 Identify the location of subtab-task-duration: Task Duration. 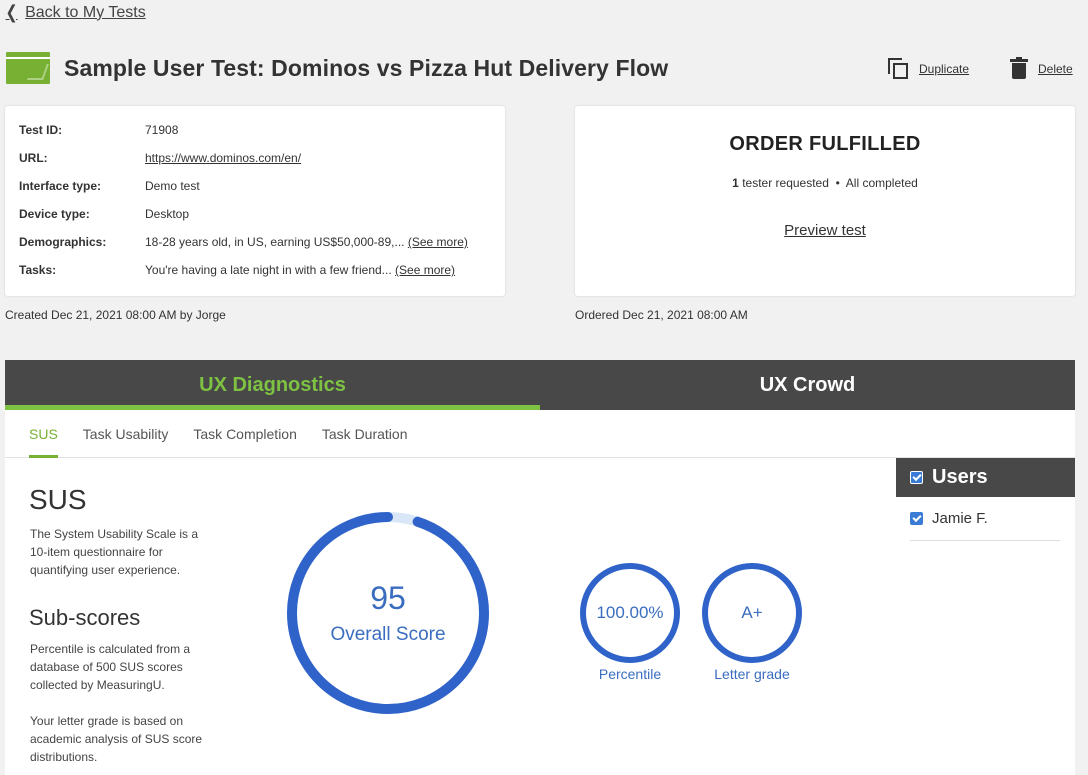
(365, 434).